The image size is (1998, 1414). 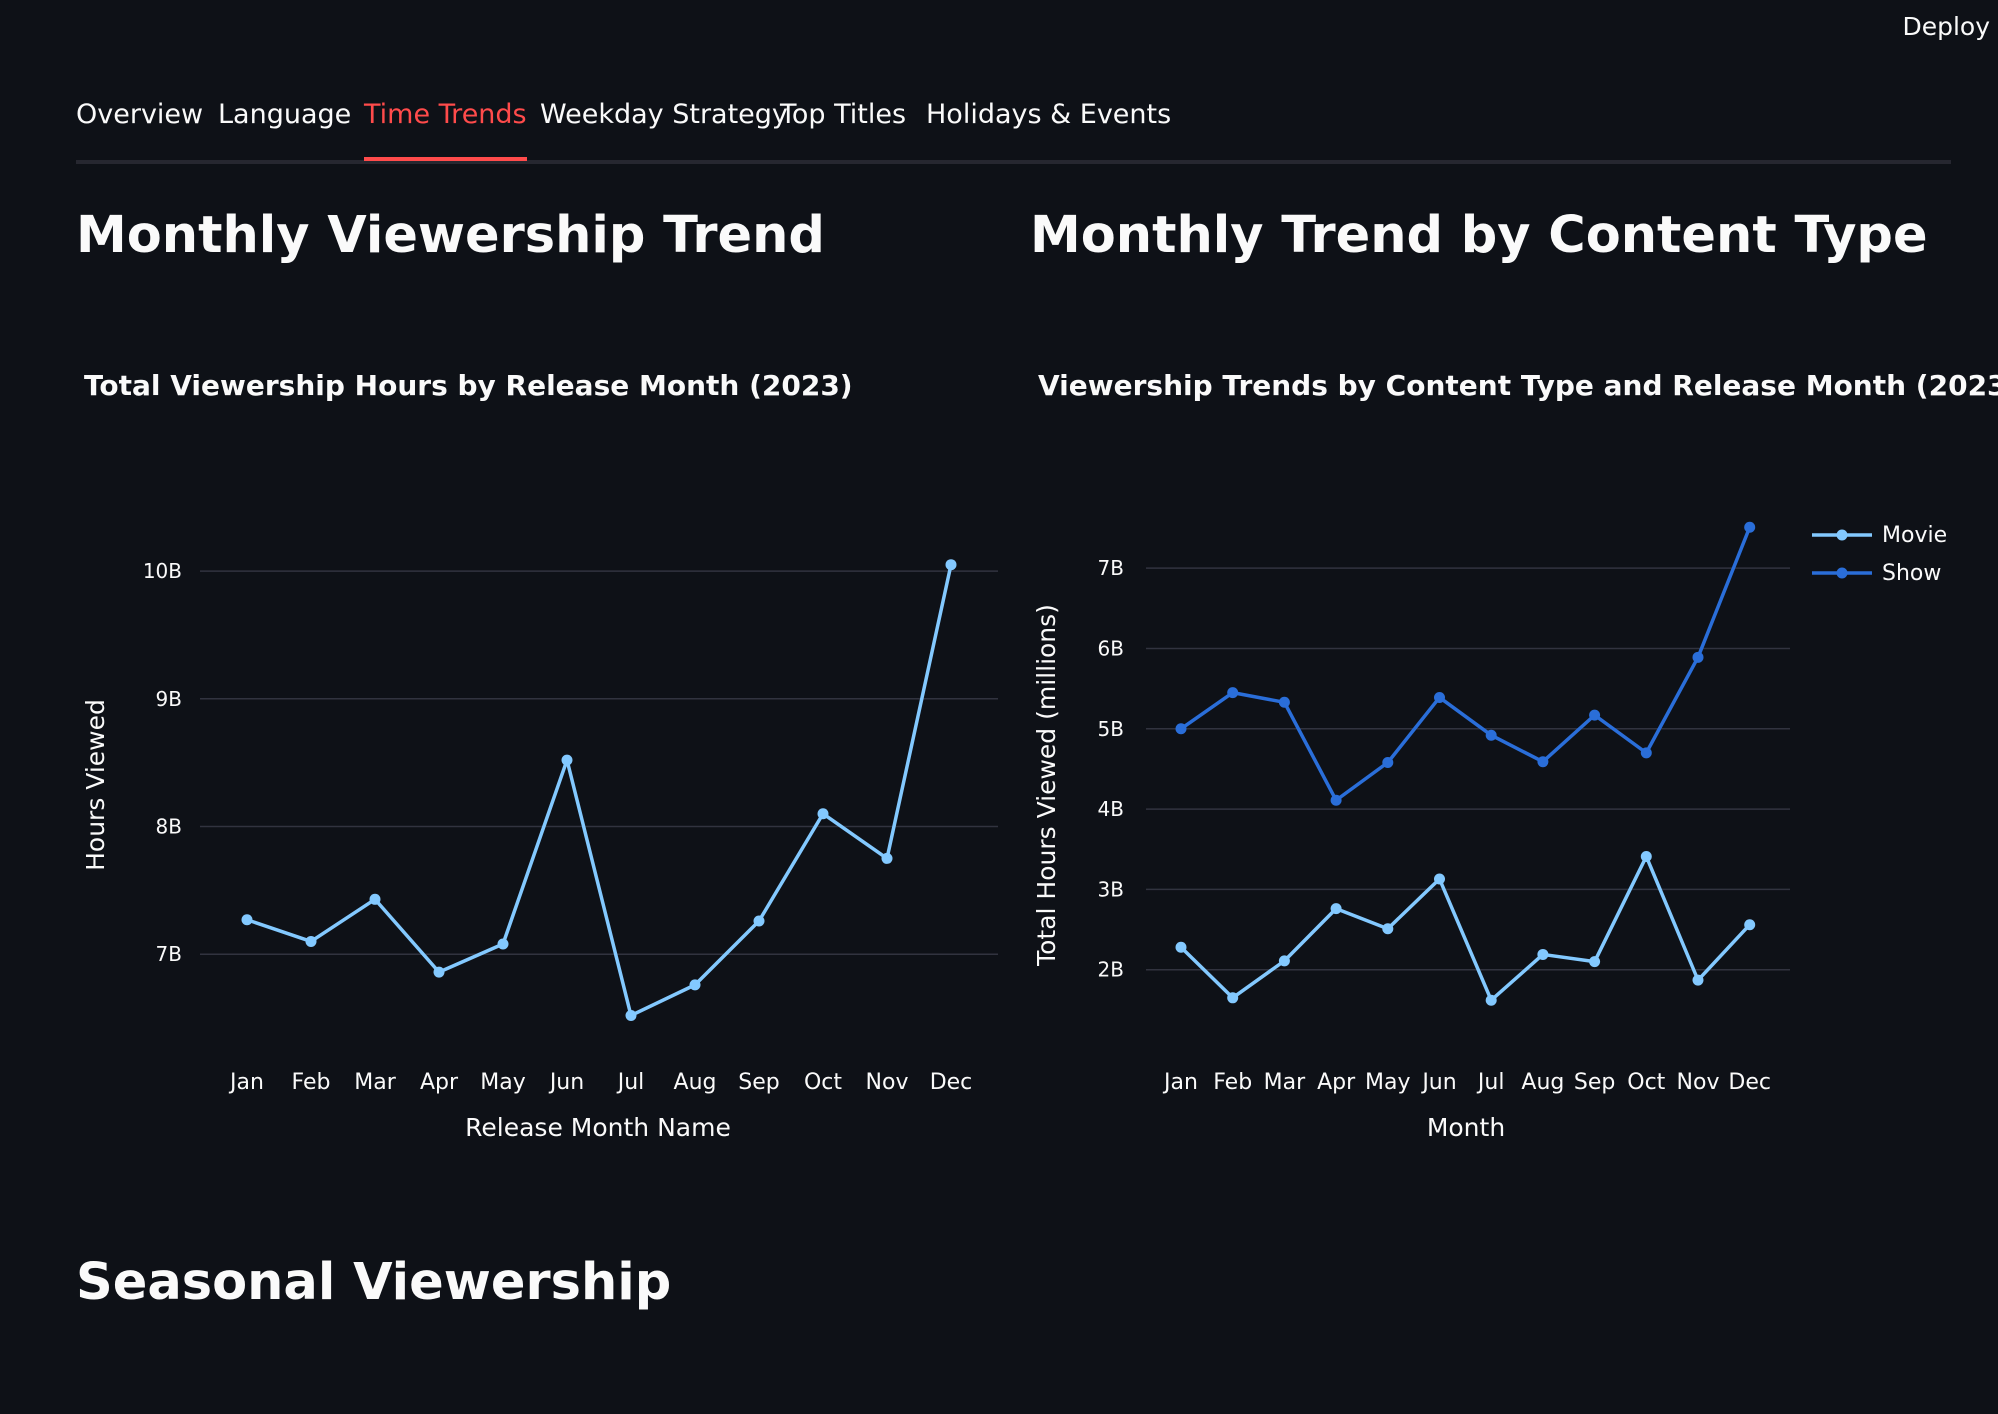 What do you see at coordinates (1946, 26) in the screenshot?
I see `deploy-button: Deploy` at bounding box center [1946, 26].